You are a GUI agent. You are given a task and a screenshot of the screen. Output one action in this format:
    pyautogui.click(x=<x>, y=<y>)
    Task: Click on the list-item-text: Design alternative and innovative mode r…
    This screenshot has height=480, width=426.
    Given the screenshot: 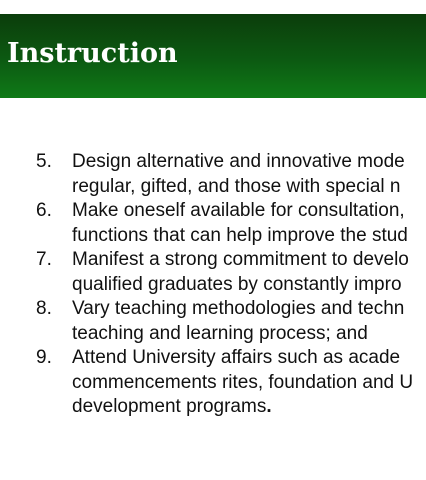 What is the action you would take?
    pyautogui.click(x=249, y=174)
    